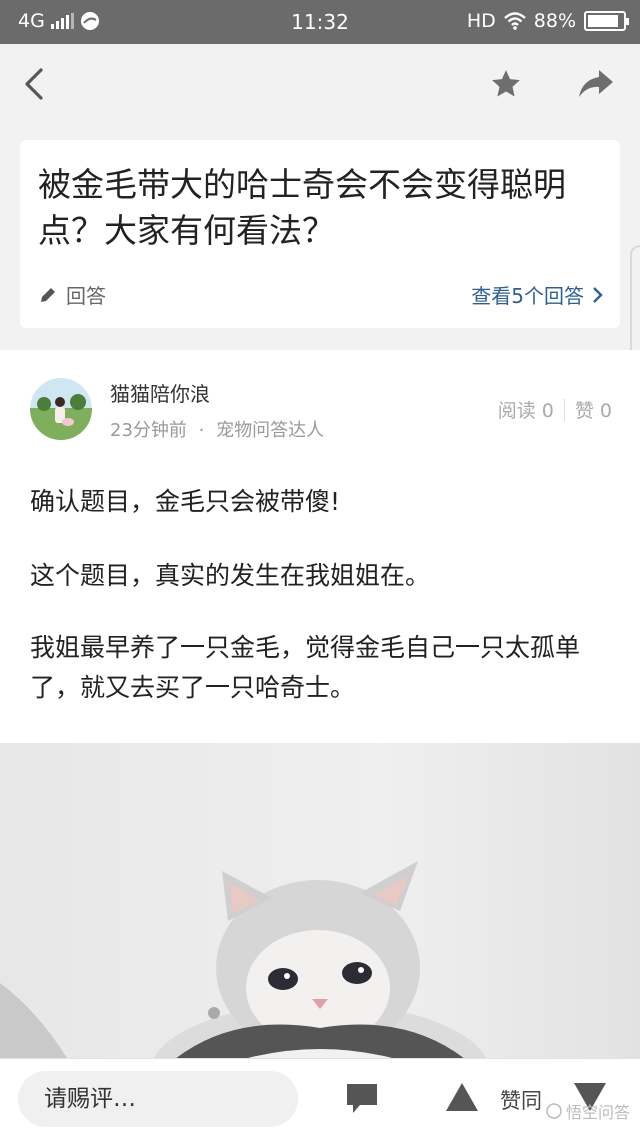 This screenshot has height=1138, width=640. What do you see at coordinates (148, 430) in the screenshot?
I see `time-ago: 23分钟前` at bounding box center [148, 430].